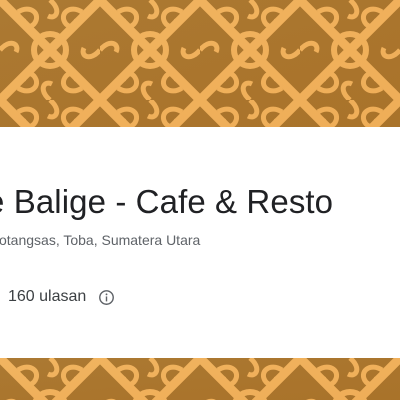 This screenshot has height=400, width=400. Describe the element at coordinates (106, 297) in the screenshot. I see `info-circle-icon` at that location.